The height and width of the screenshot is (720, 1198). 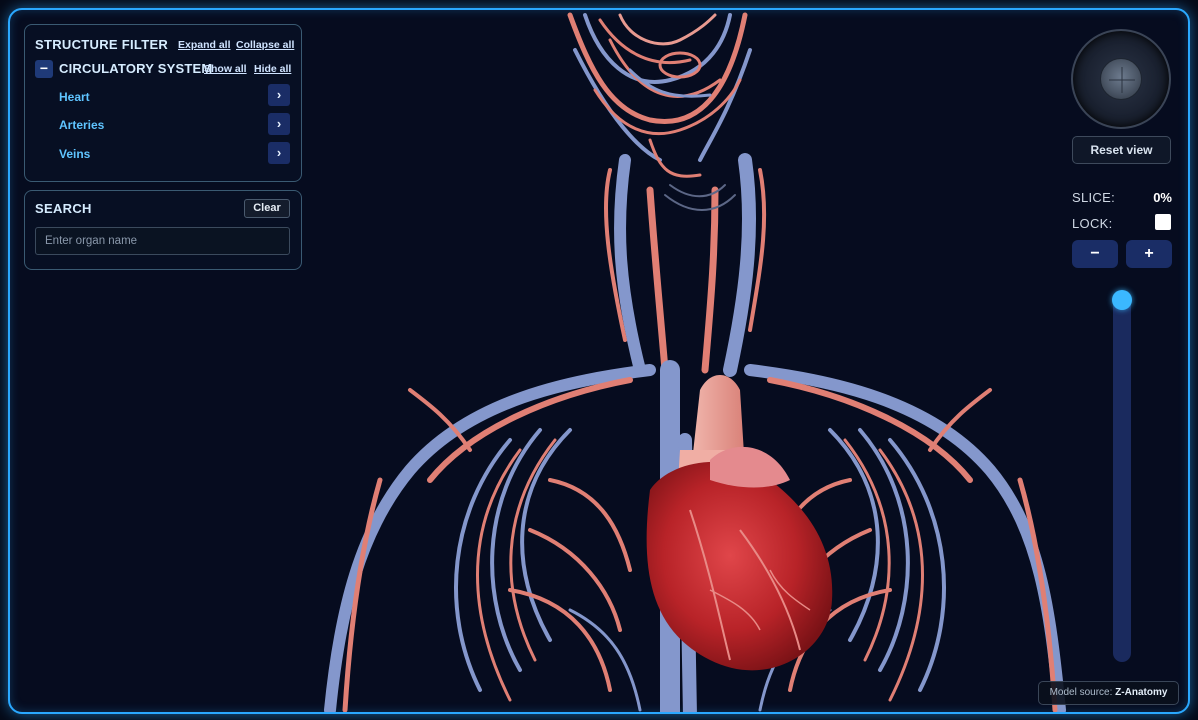 What do you see at coordinates (1149, 254) in the screenshot?
I see `slice-increase-button: +` at bounding box center [1149, 254].